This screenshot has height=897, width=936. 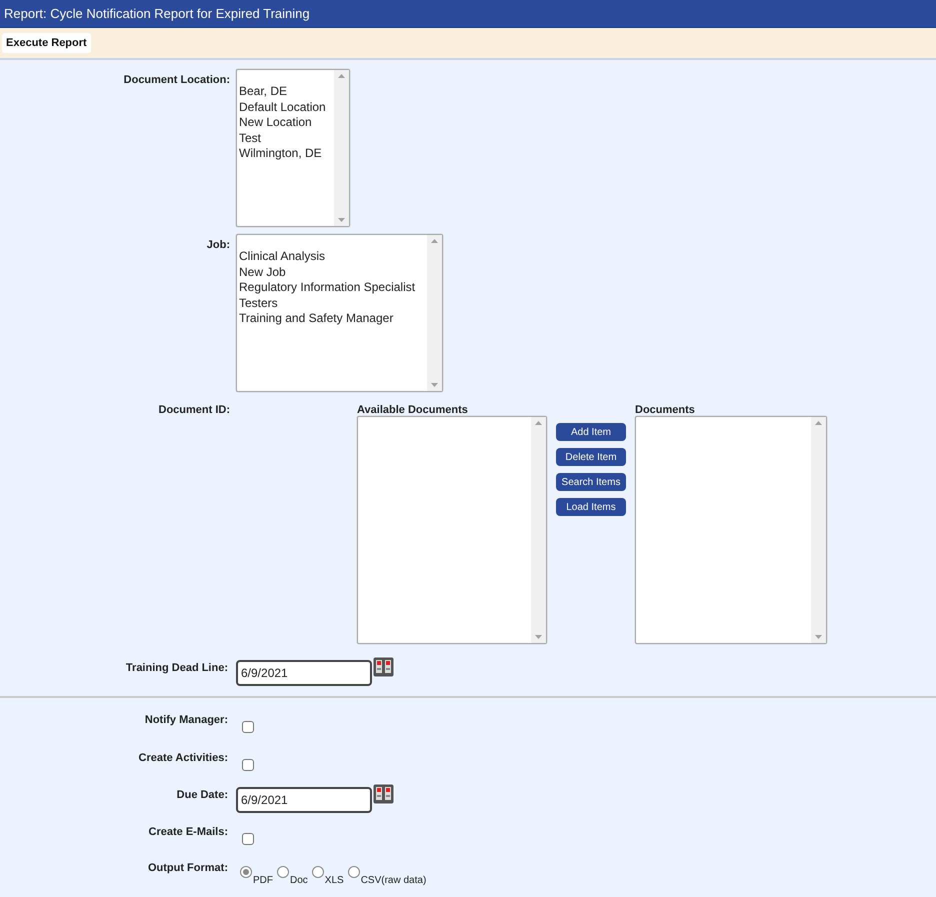 What do you see at coordinates (333, 256) in the screenshot?
I see `list-option: Clinical Analysis` at bounding box center [333, 256].